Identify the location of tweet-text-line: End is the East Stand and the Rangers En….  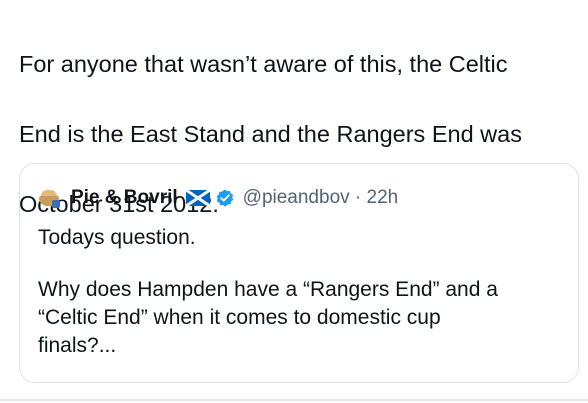
(270, 134).